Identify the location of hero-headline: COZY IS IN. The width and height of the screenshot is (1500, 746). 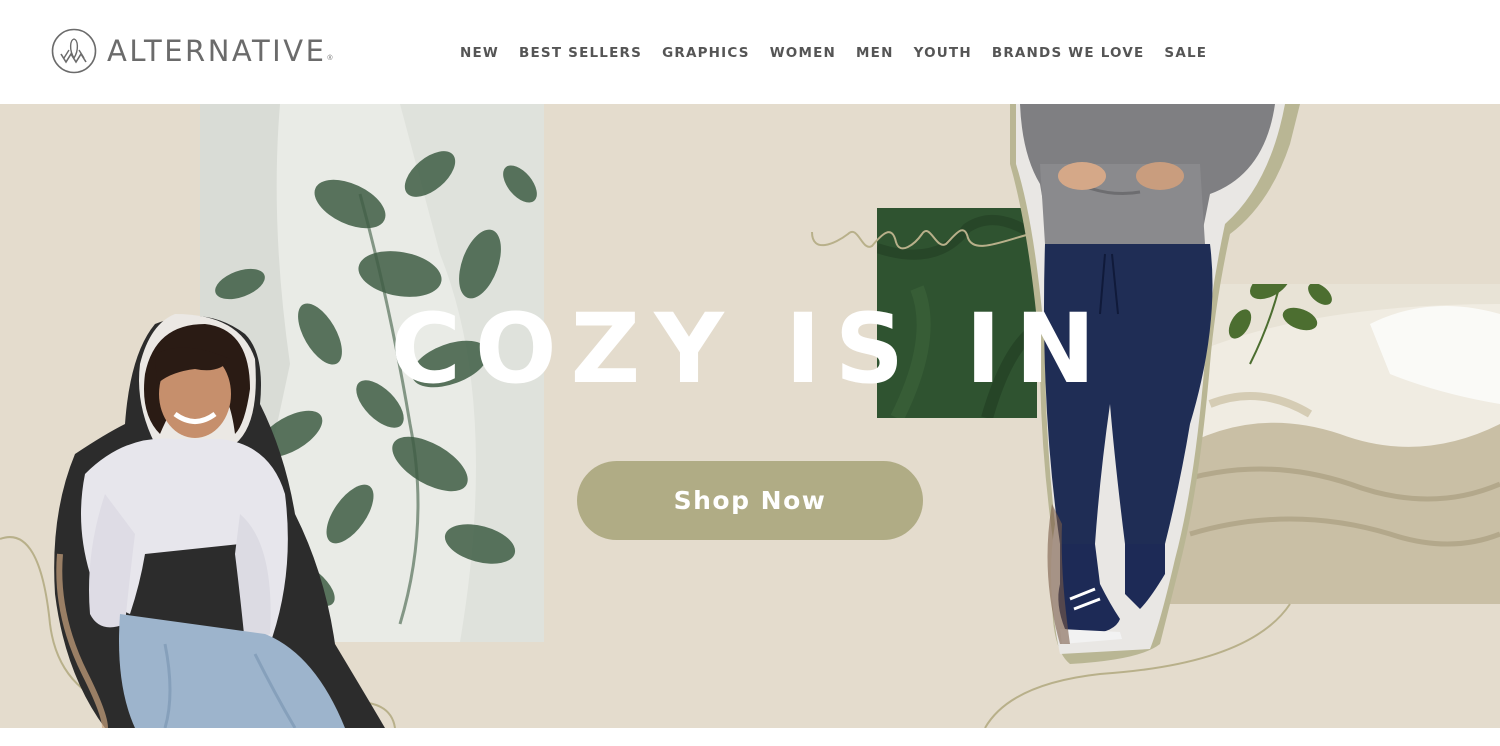
(750, 349).